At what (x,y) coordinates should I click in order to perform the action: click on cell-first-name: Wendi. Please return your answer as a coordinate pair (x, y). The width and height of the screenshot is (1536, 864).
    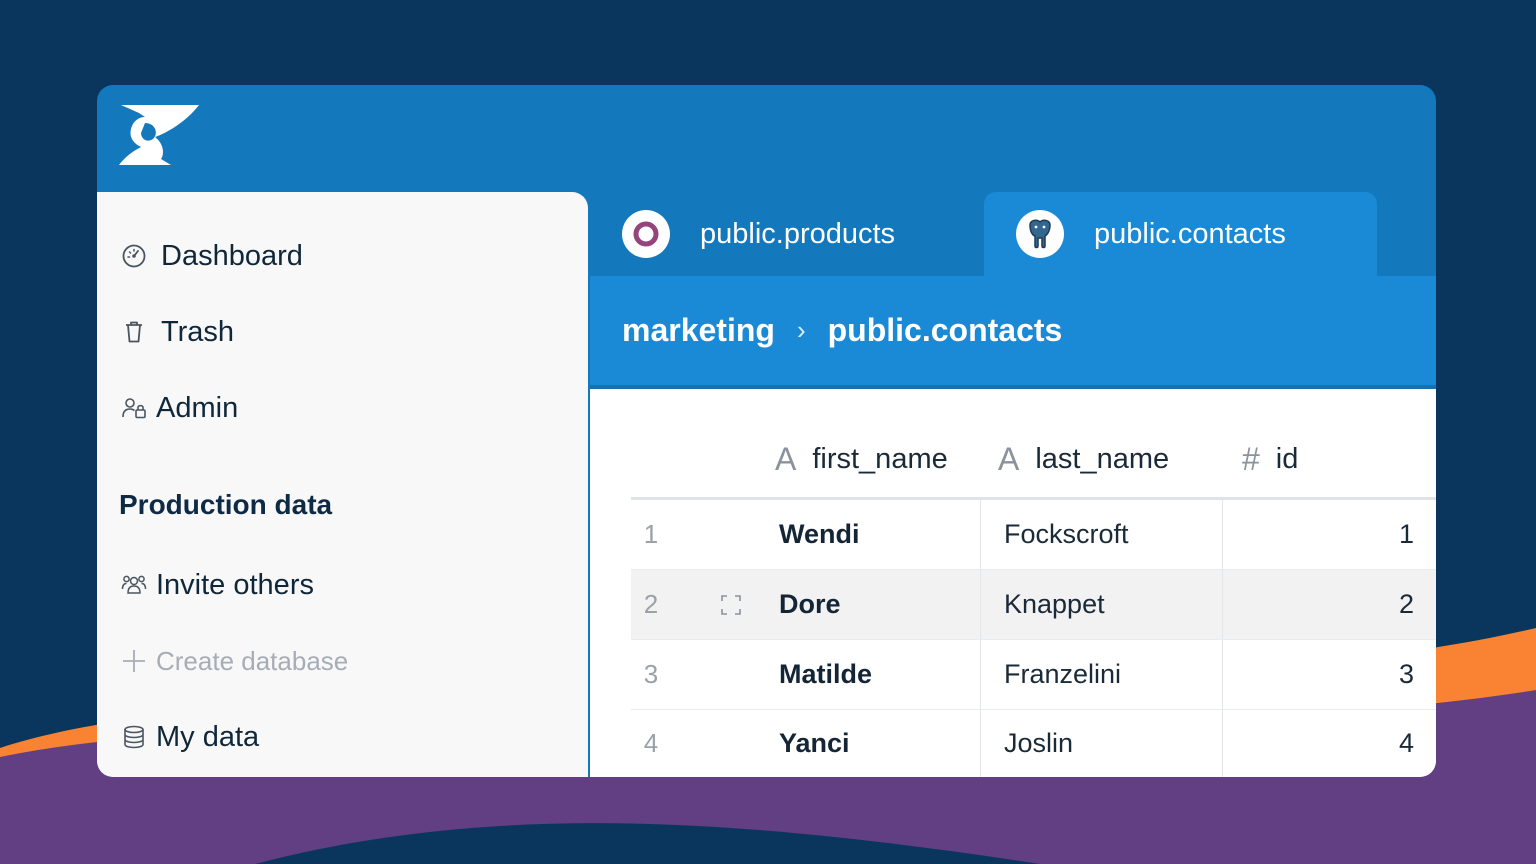
    Looking at the image, I should click on (819, 534).